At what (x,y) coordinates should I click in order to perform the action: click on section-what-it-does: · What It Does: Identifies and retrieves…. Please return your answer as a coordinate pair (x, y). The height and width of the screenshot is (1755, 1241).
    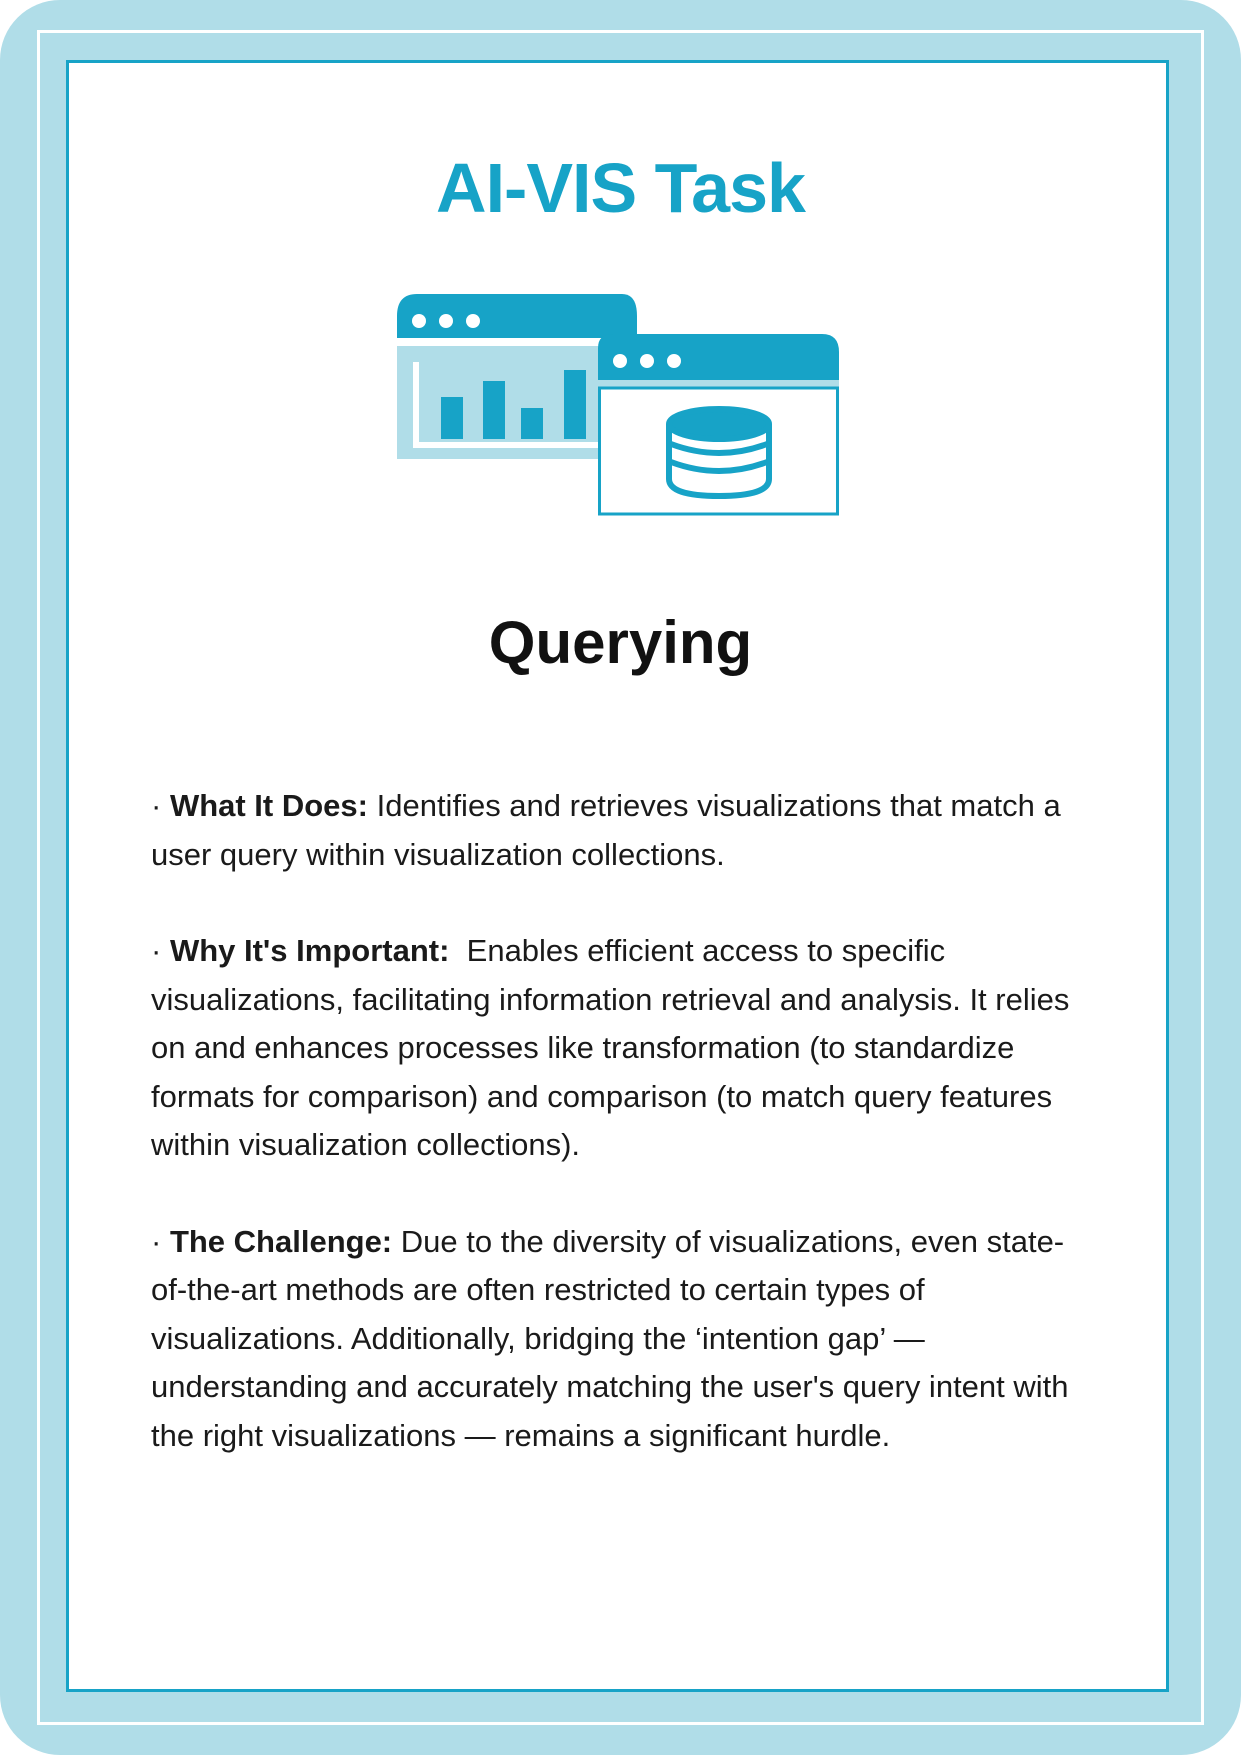
    Looking at the image, I should click on (621, 830).